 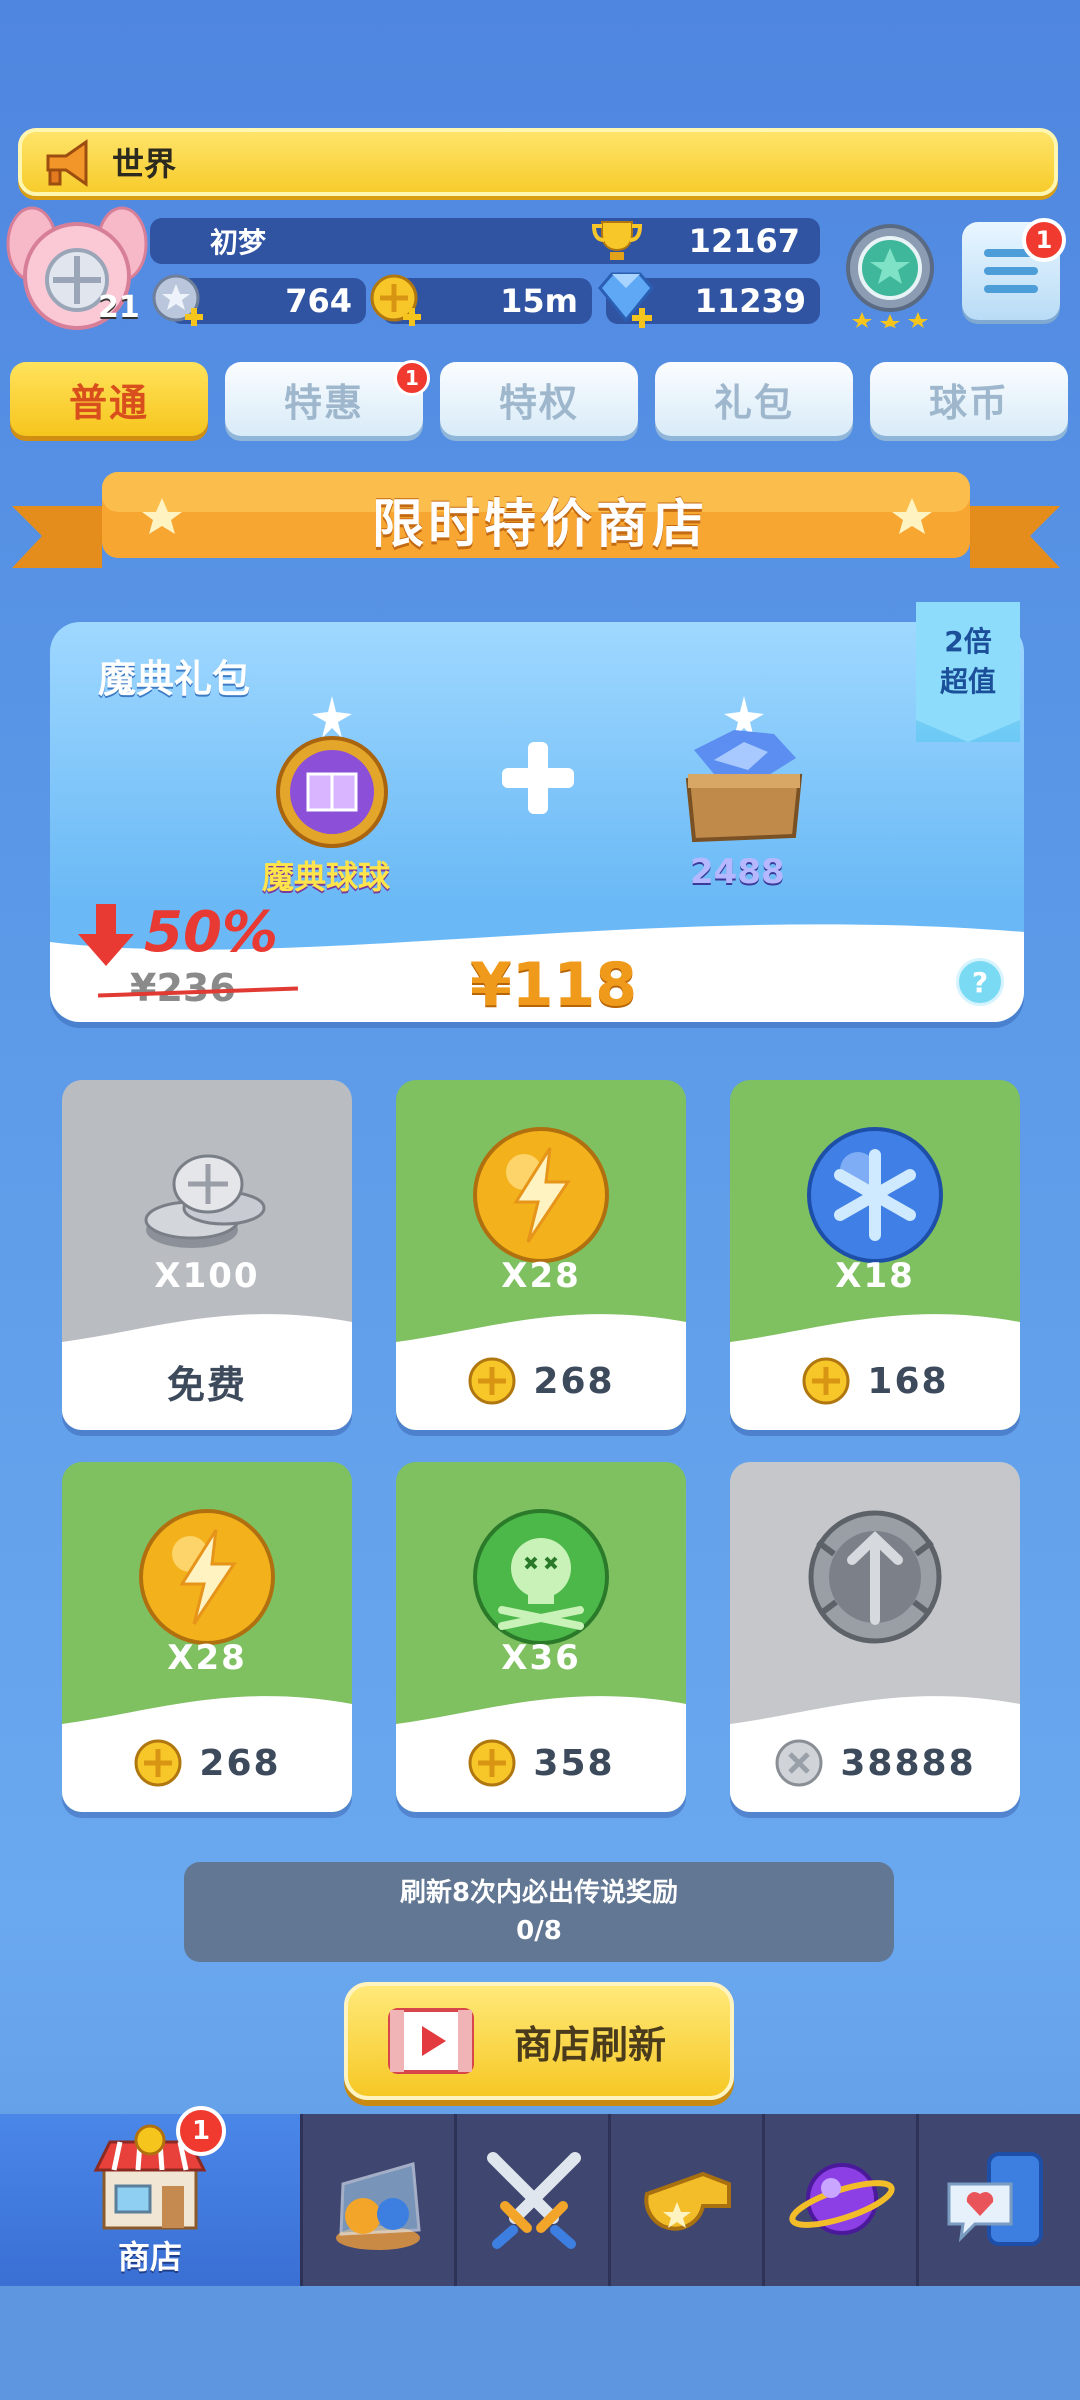 What do you see at coordinates (908, 1763) in the screenshot?
I see `price-value: 38888` at bounding box center [908, 1763].